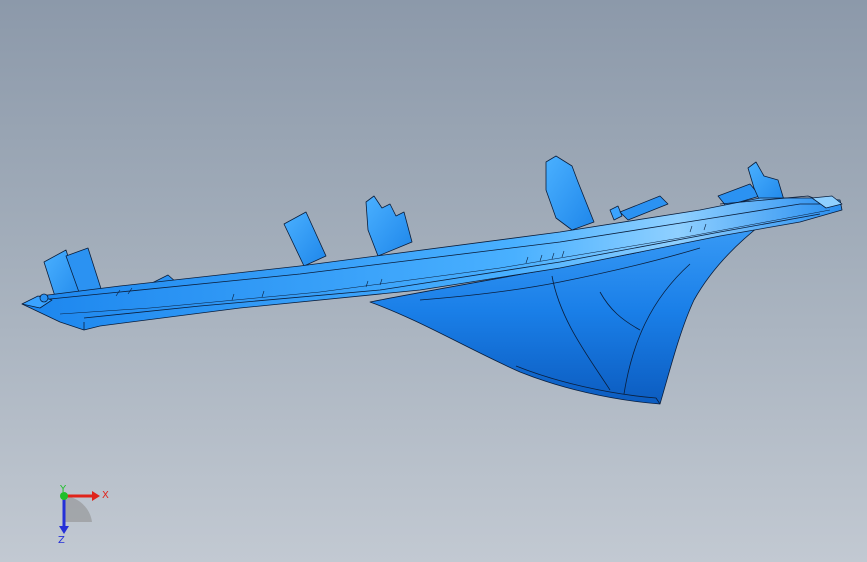 This screenshot has height=562, width=867. What do you see at coordinates (61, 540) in the screenshot?
I see `z-axis-label: Z` at bounding box center [61, 540].